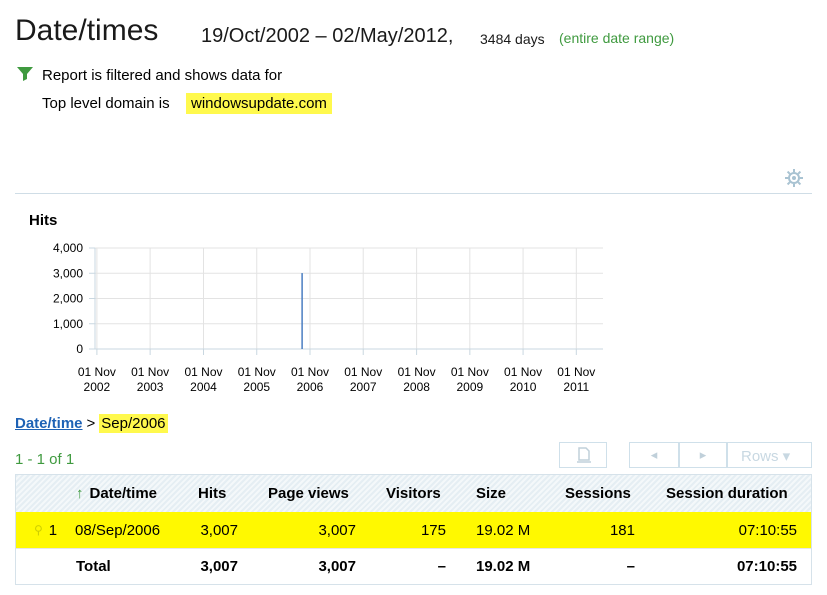 The image size is (827, 595). What do you see at coordinates (38, 530) in the screenshot?
I see `magnifier-icon: ⚲` at bounding box center [38, 530].